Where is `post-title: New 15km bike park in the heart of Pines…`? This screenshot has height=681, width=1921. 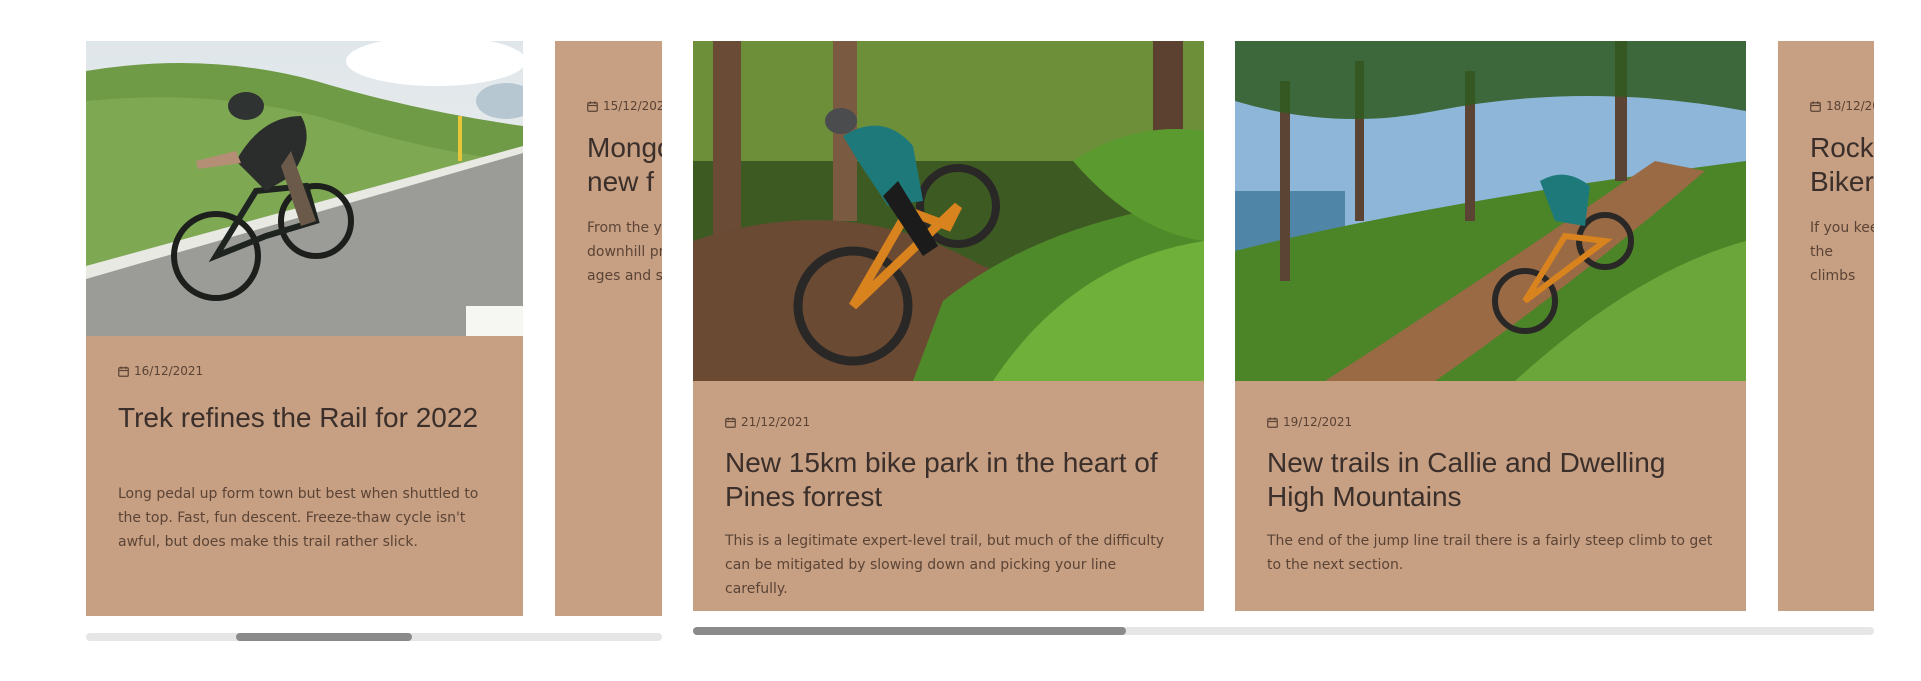 post-title: New 15km bike park in the heart of Pines… is located at coordinates (948, 480).